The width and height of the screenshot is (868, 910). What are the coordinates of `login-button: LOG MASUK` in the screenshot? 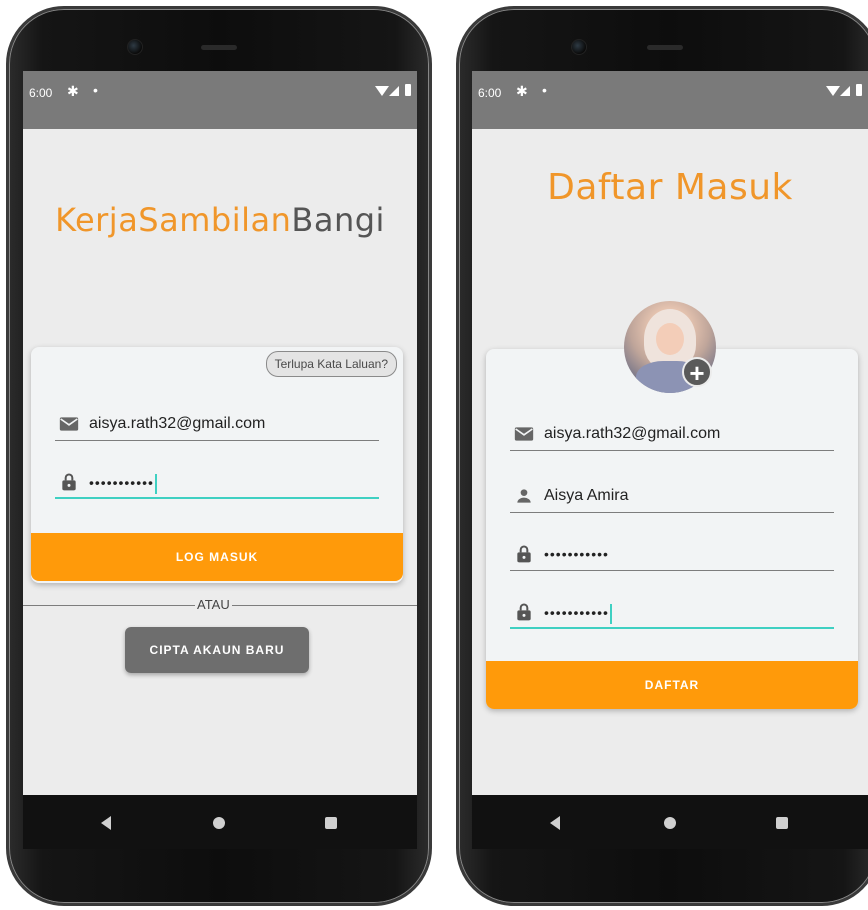 It's located at (217, 557).